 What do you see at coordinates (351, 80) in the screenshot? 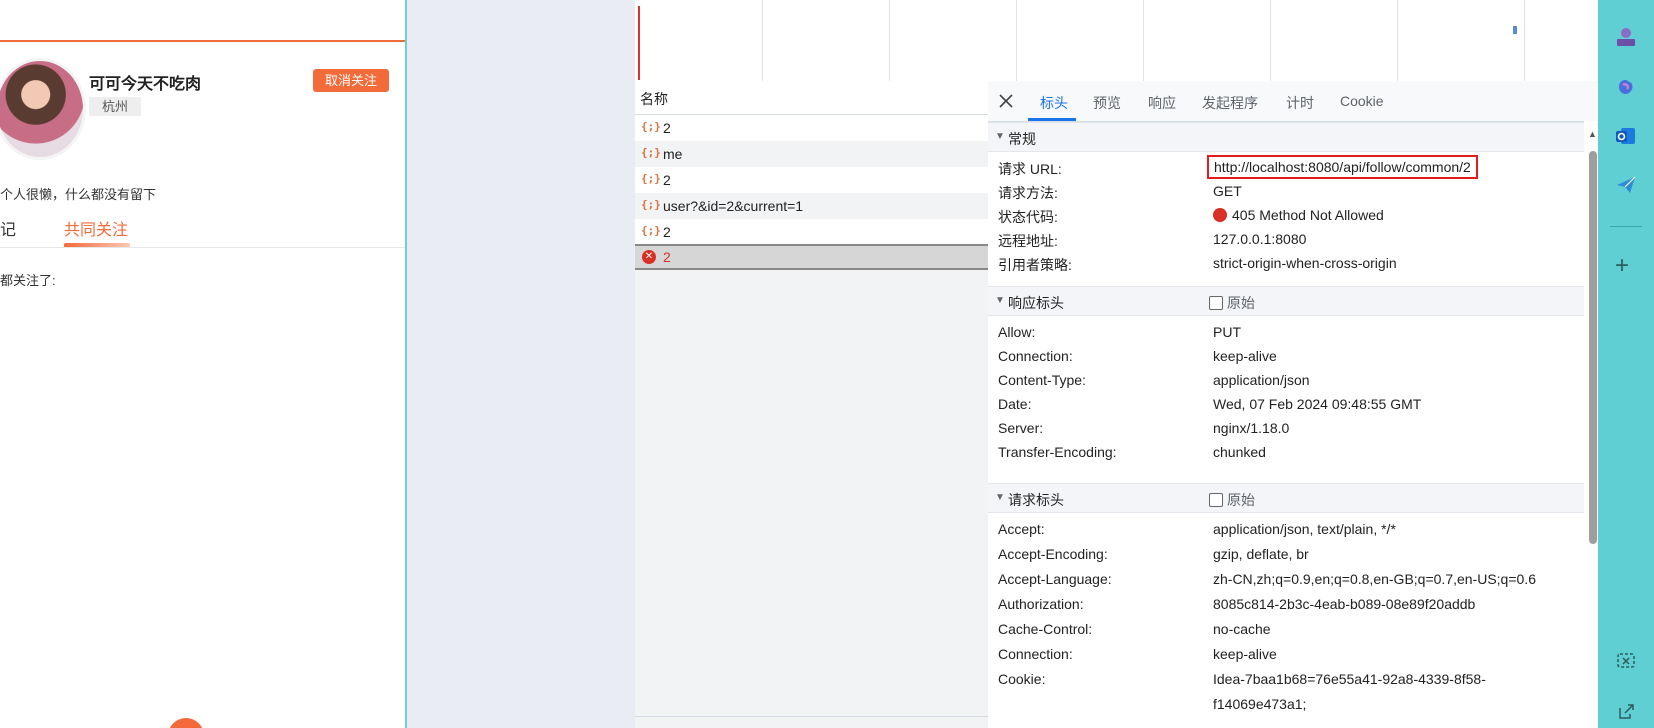
I see `unfollow-button: 取消关注` at bounding box center [351, 80].